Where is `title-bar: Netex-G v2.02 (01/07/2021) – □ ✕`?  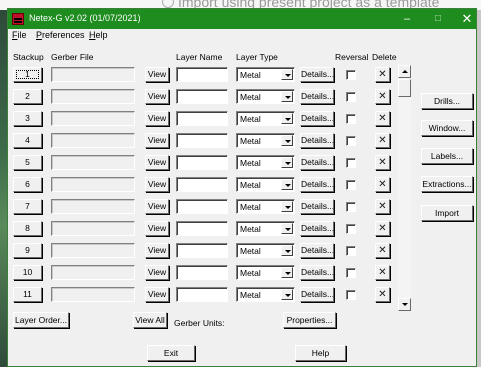
title-bar: Netex-G v2.02 (01/07/2021) – □ ✕ is located at coordinates (242, 19).